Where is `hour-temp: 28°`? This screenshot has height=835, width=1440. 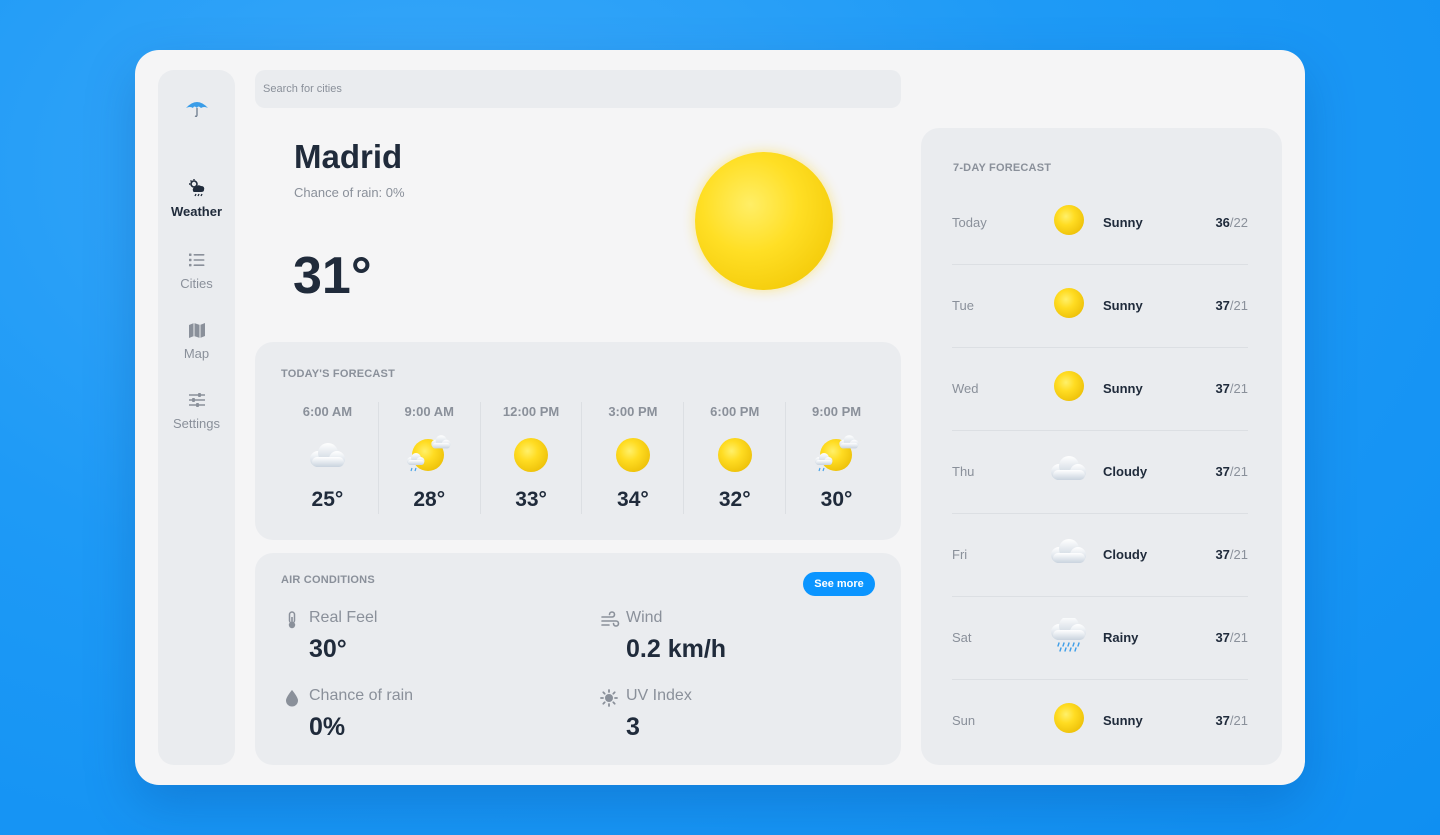
hour-temp: 28° is located at coordinates (429, 499).